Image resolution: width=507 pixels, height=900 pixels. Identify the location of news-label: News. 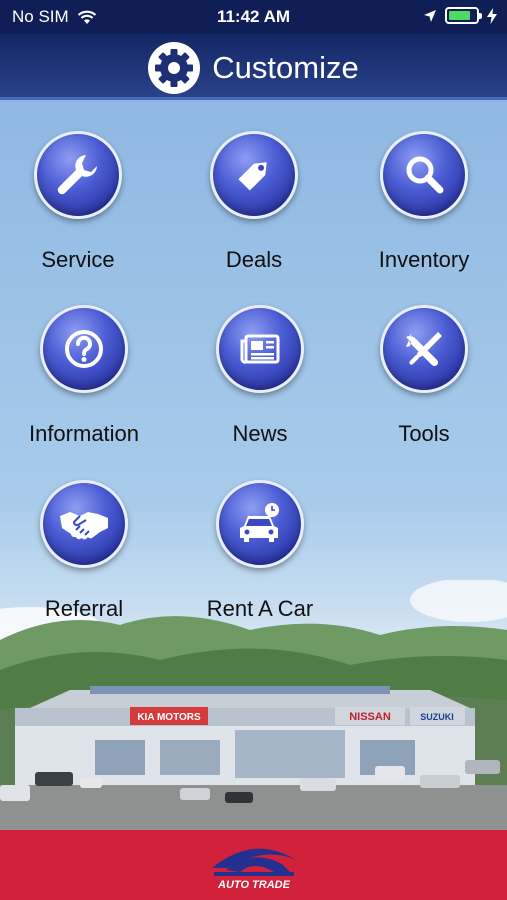
(260, 433).